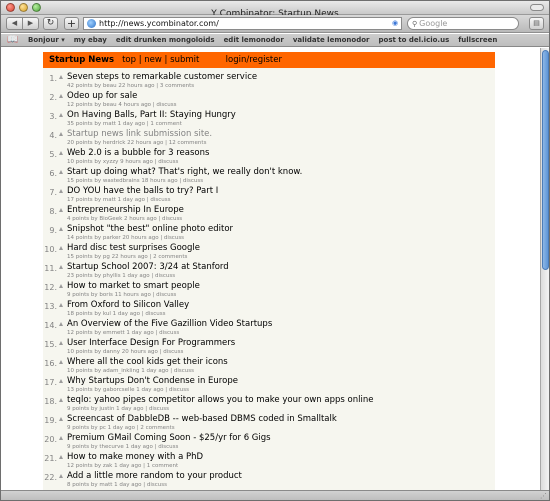  I want to click on bookmark-post-to-delicious: post to del.icio.us, so click(414, 40).